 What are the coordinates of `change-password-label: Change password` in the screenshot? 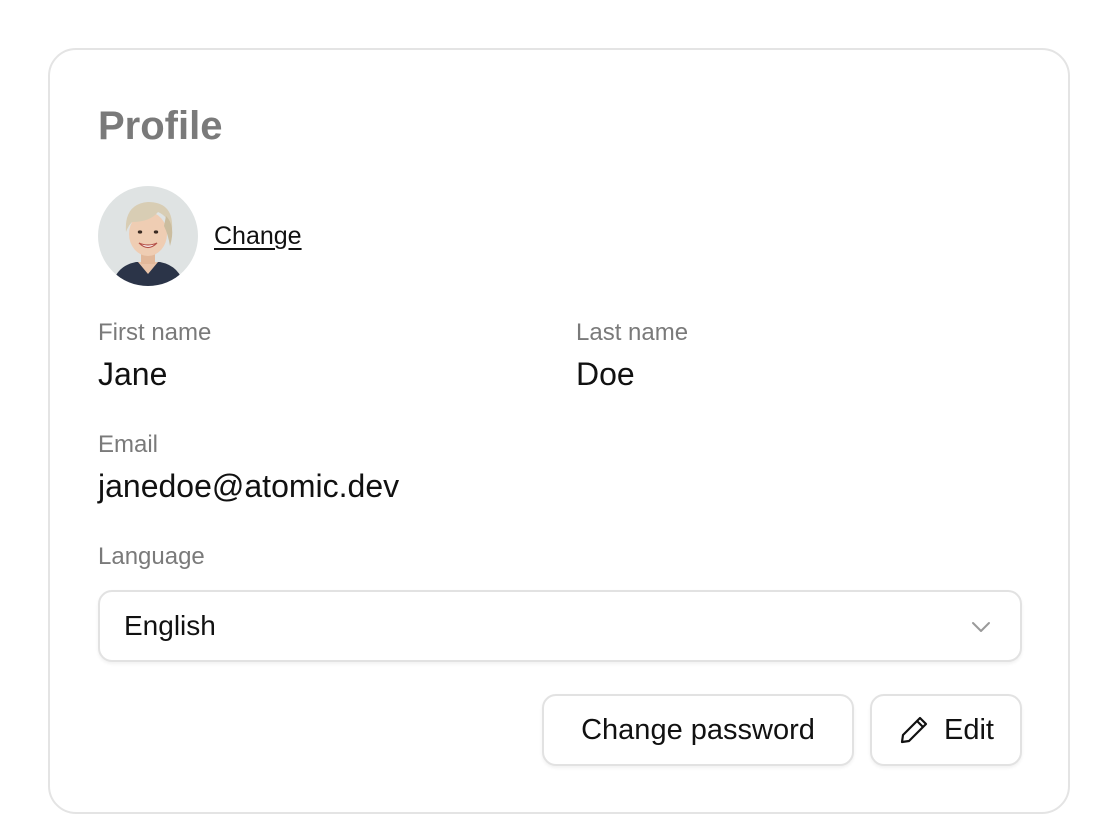 It's located at (698, 729).